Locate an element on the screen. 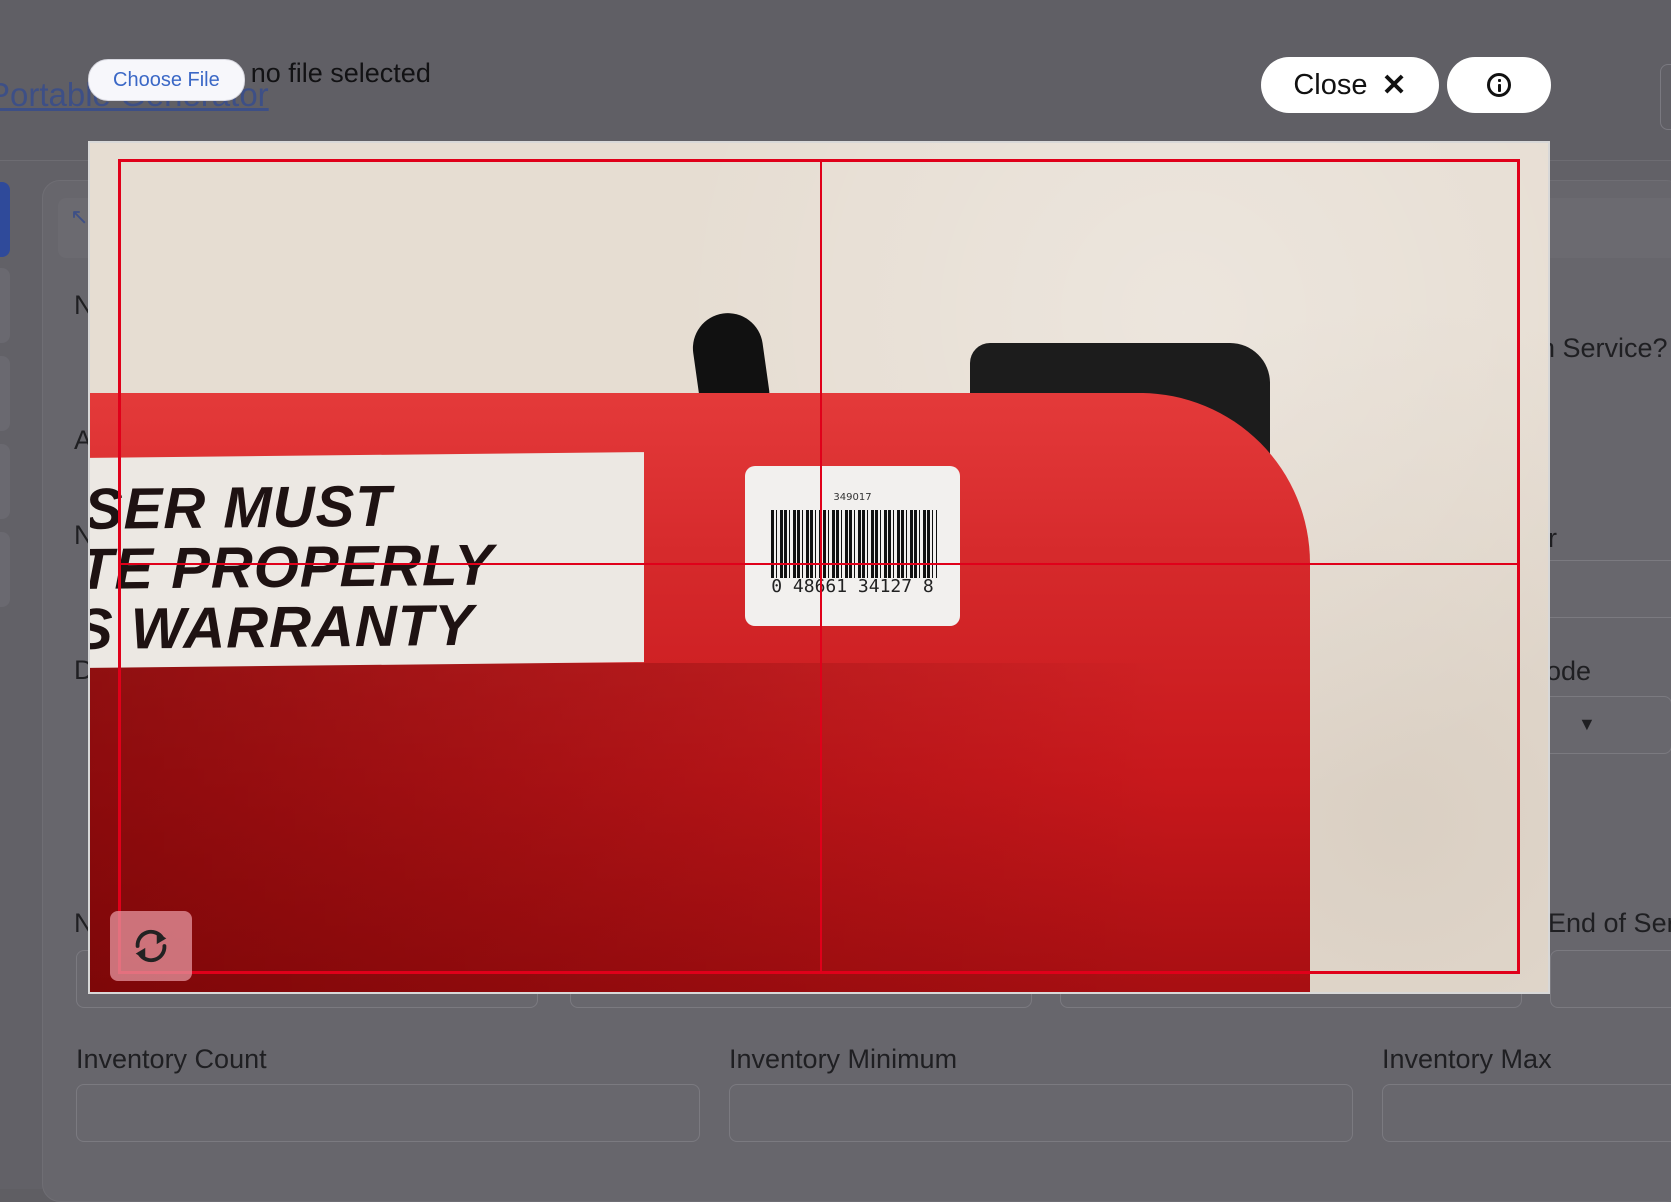 The image size is (1671, 1202). info-button is located at coordinates (1499, 85).